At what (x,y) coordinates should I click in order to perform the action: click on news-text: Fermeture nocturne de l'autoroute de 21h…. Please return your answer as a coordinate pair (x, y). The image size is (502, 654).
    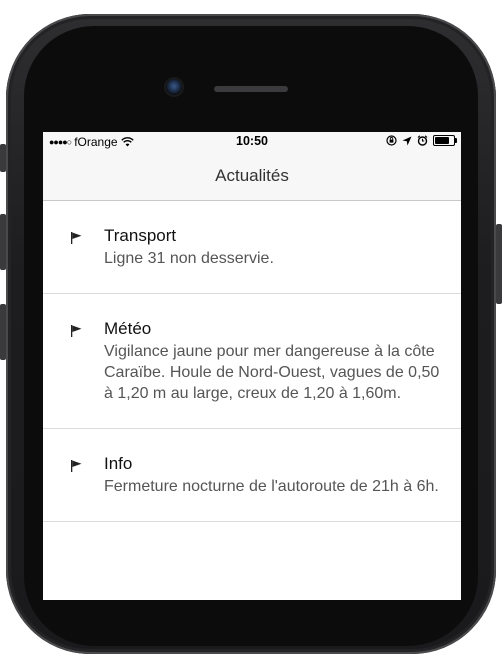
    Looking at the image, I should click on (271, 486).